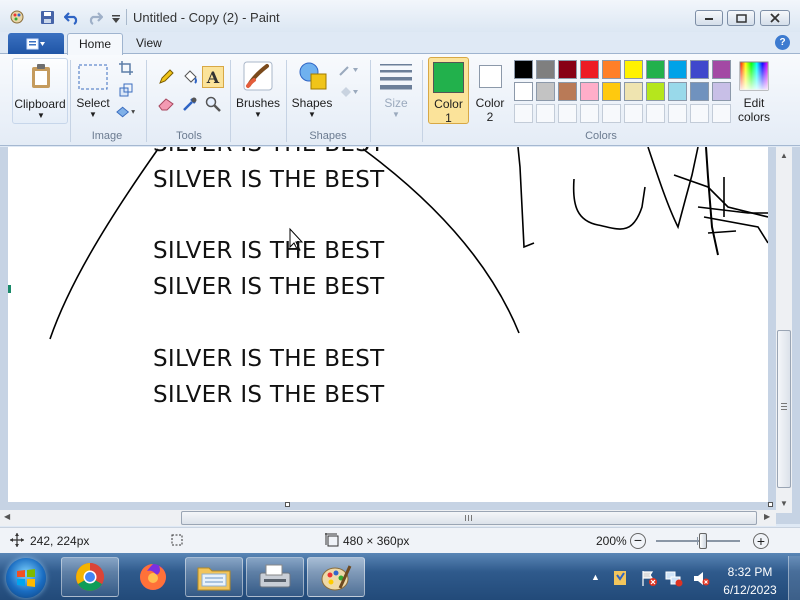  Describe the element at coordinates (638, 541) in the screenshot. I see `zoom-out-button: −` at that location.